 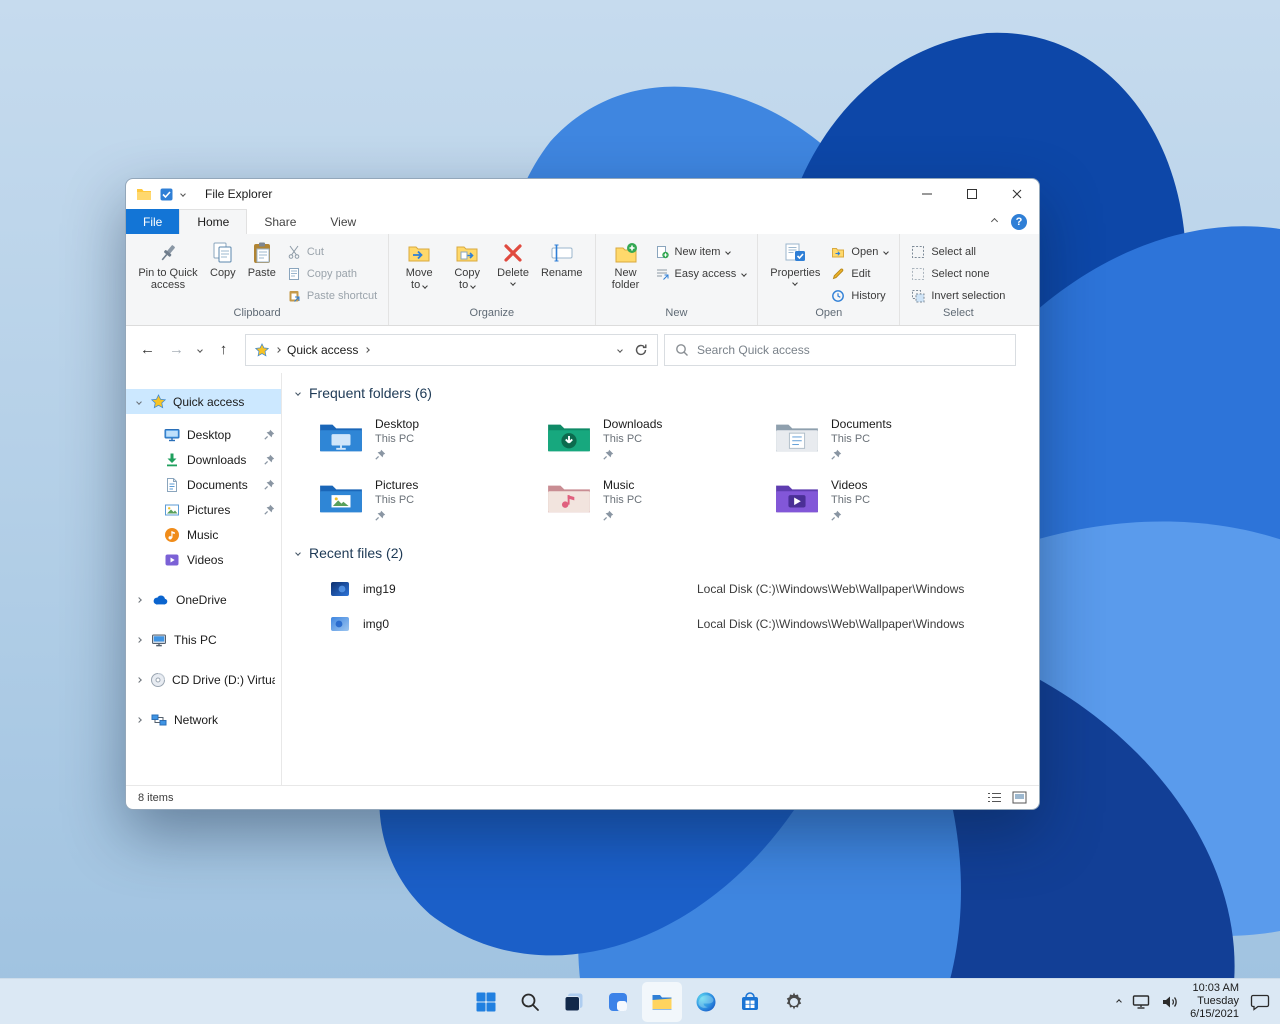 I want to click on folder-tile-videos: Videos This PC, so click(x=888, y=499).